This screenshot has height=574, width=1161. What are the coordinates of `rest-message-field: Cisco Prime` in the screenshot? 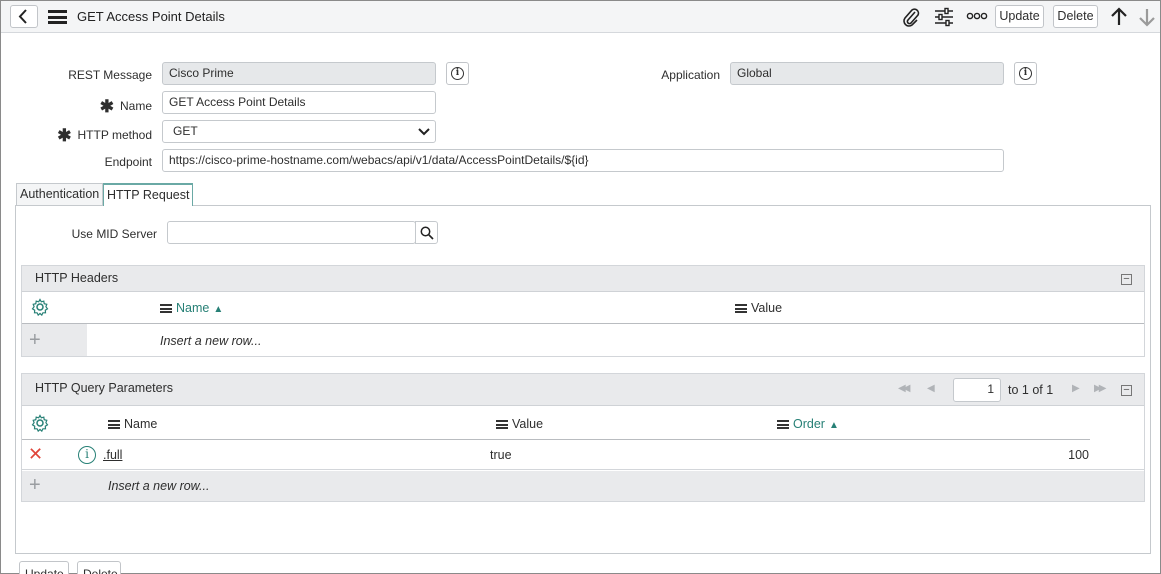 It's located at (299, 73).